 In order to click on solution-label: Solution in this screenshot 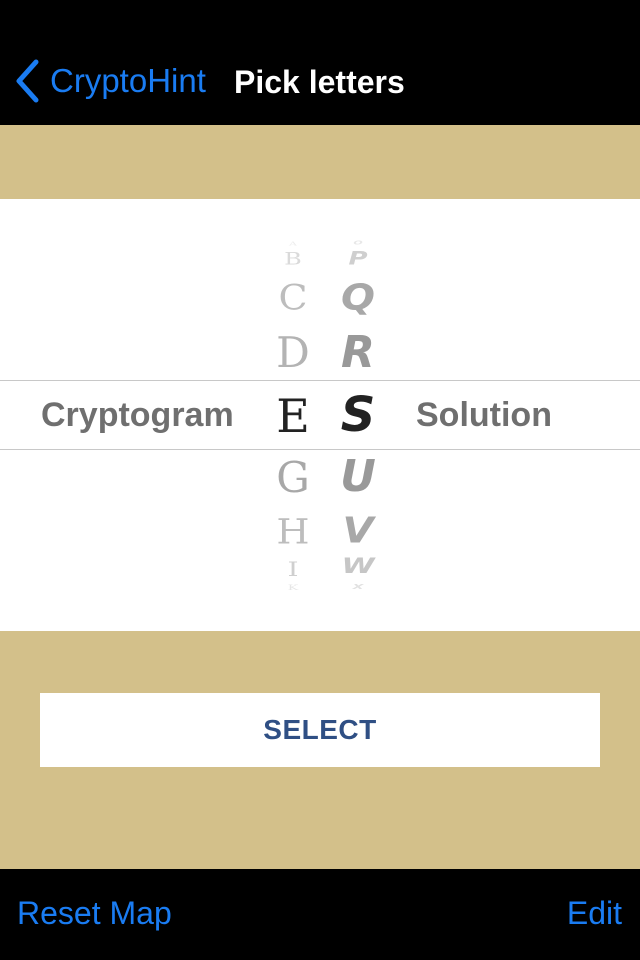, I will do `click(484, 415)`.